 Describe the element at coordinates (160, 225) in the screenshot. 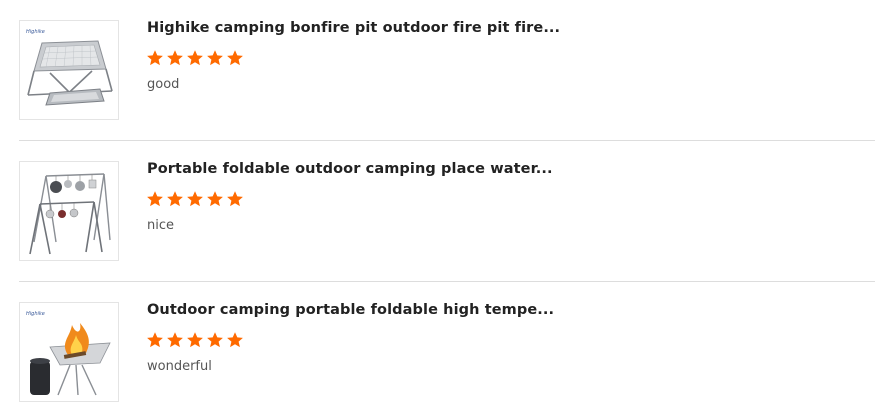

I see `review-comment: nice` at that location.